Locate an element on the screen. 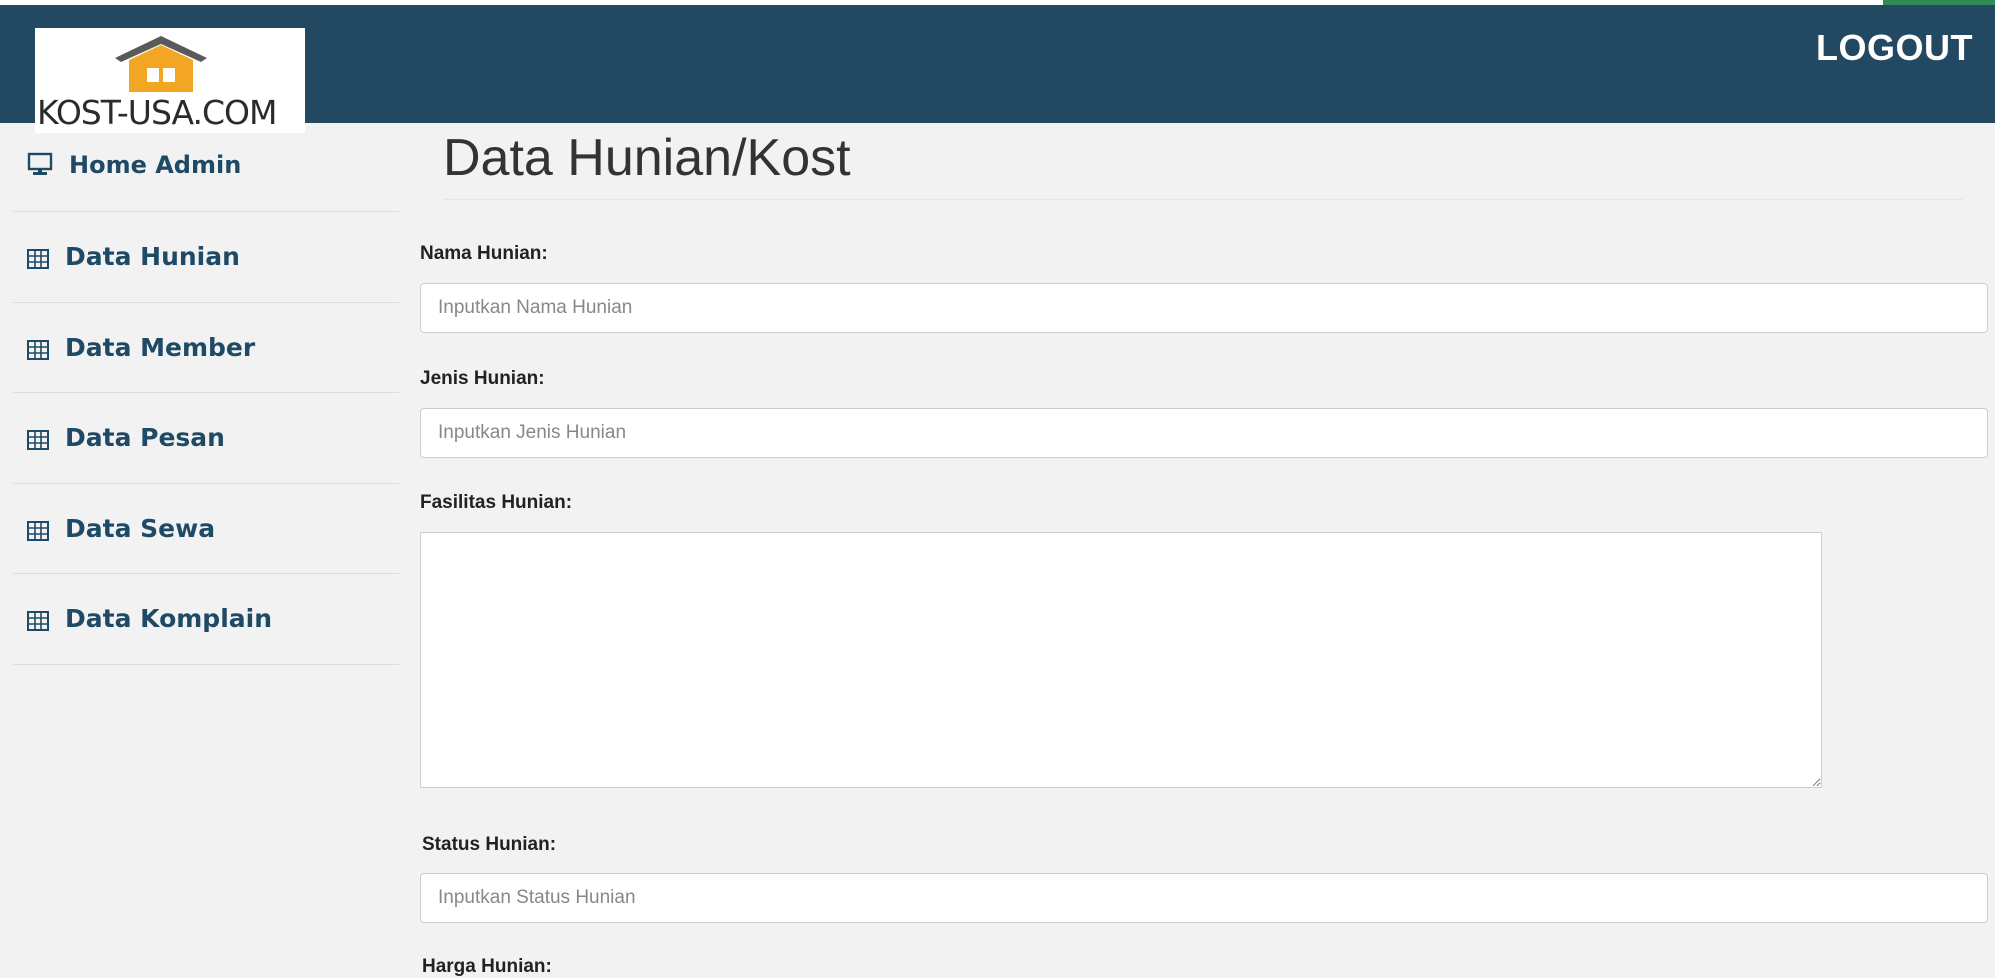  status-hunian-label: Status Hunian: is located at coordinates (489, 844).